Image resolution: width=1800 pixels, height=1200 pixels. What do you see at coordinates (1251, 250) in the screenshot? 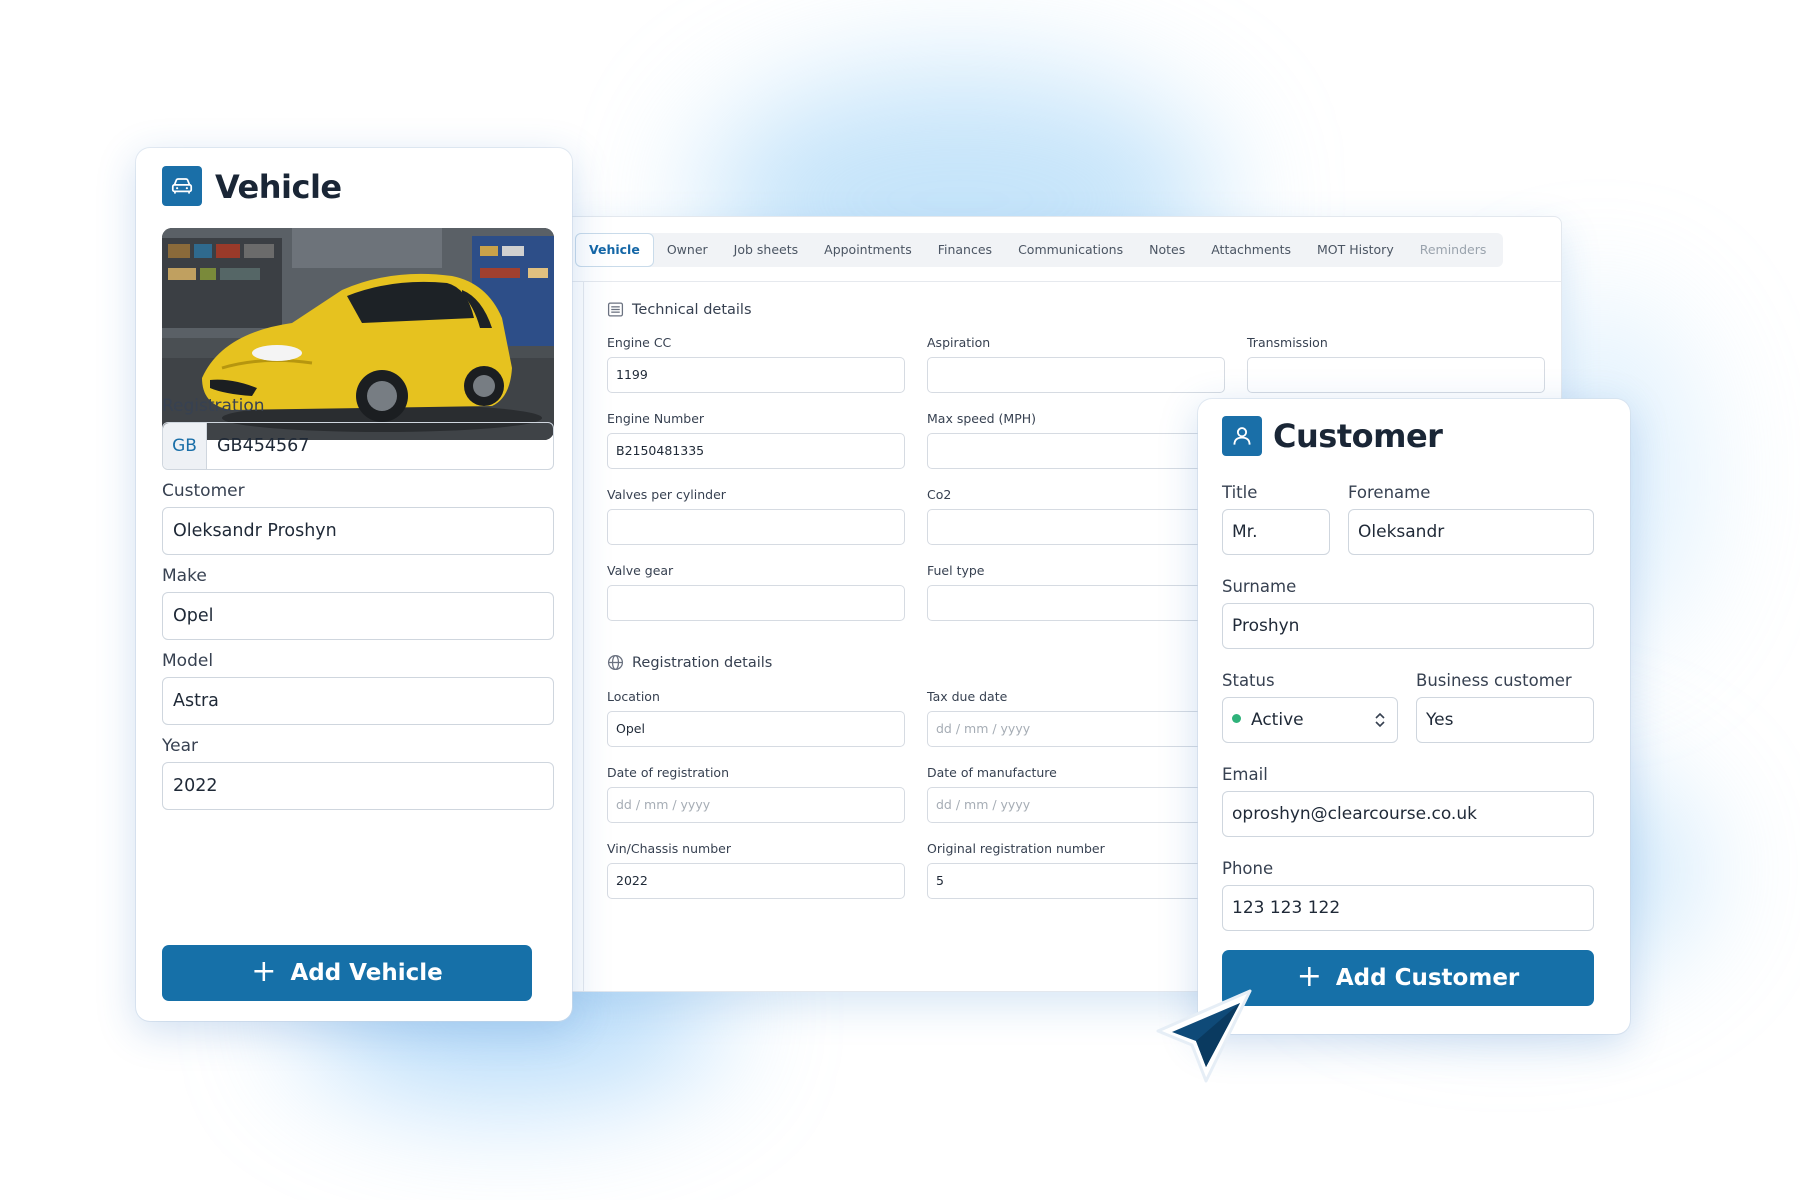
I see `tab-attachments: Attachments` at bounding box center [1251, 250].